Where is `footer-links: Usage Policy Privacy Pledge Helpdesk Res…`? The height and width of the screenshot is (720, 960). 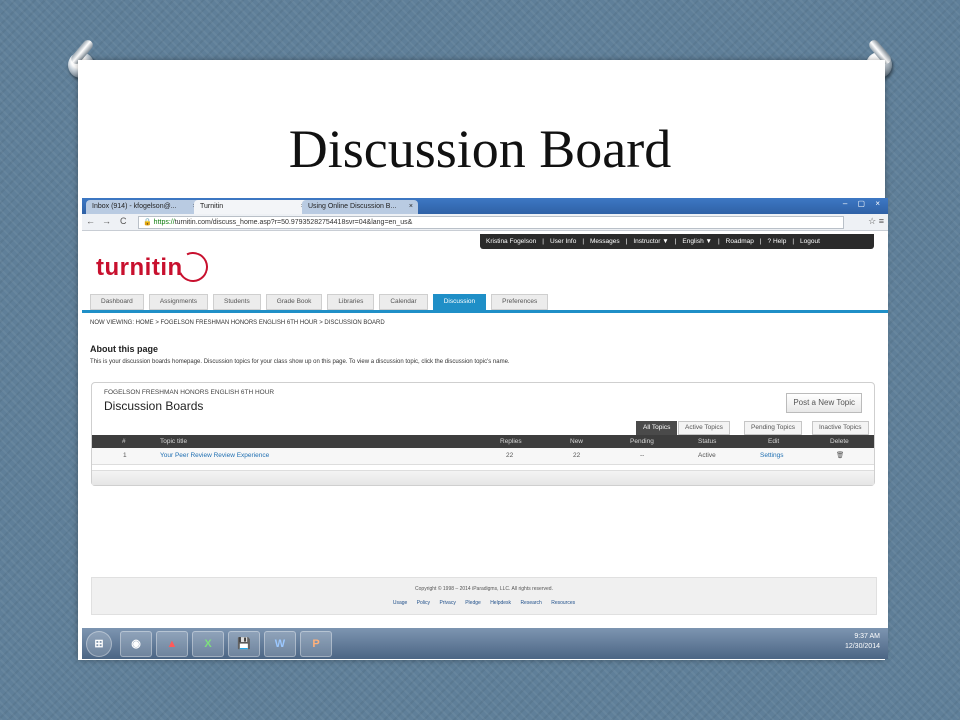 footer-links: Usage Policy Privacy Pledge Helpdesk Res… is located at coordinates (484, 603).